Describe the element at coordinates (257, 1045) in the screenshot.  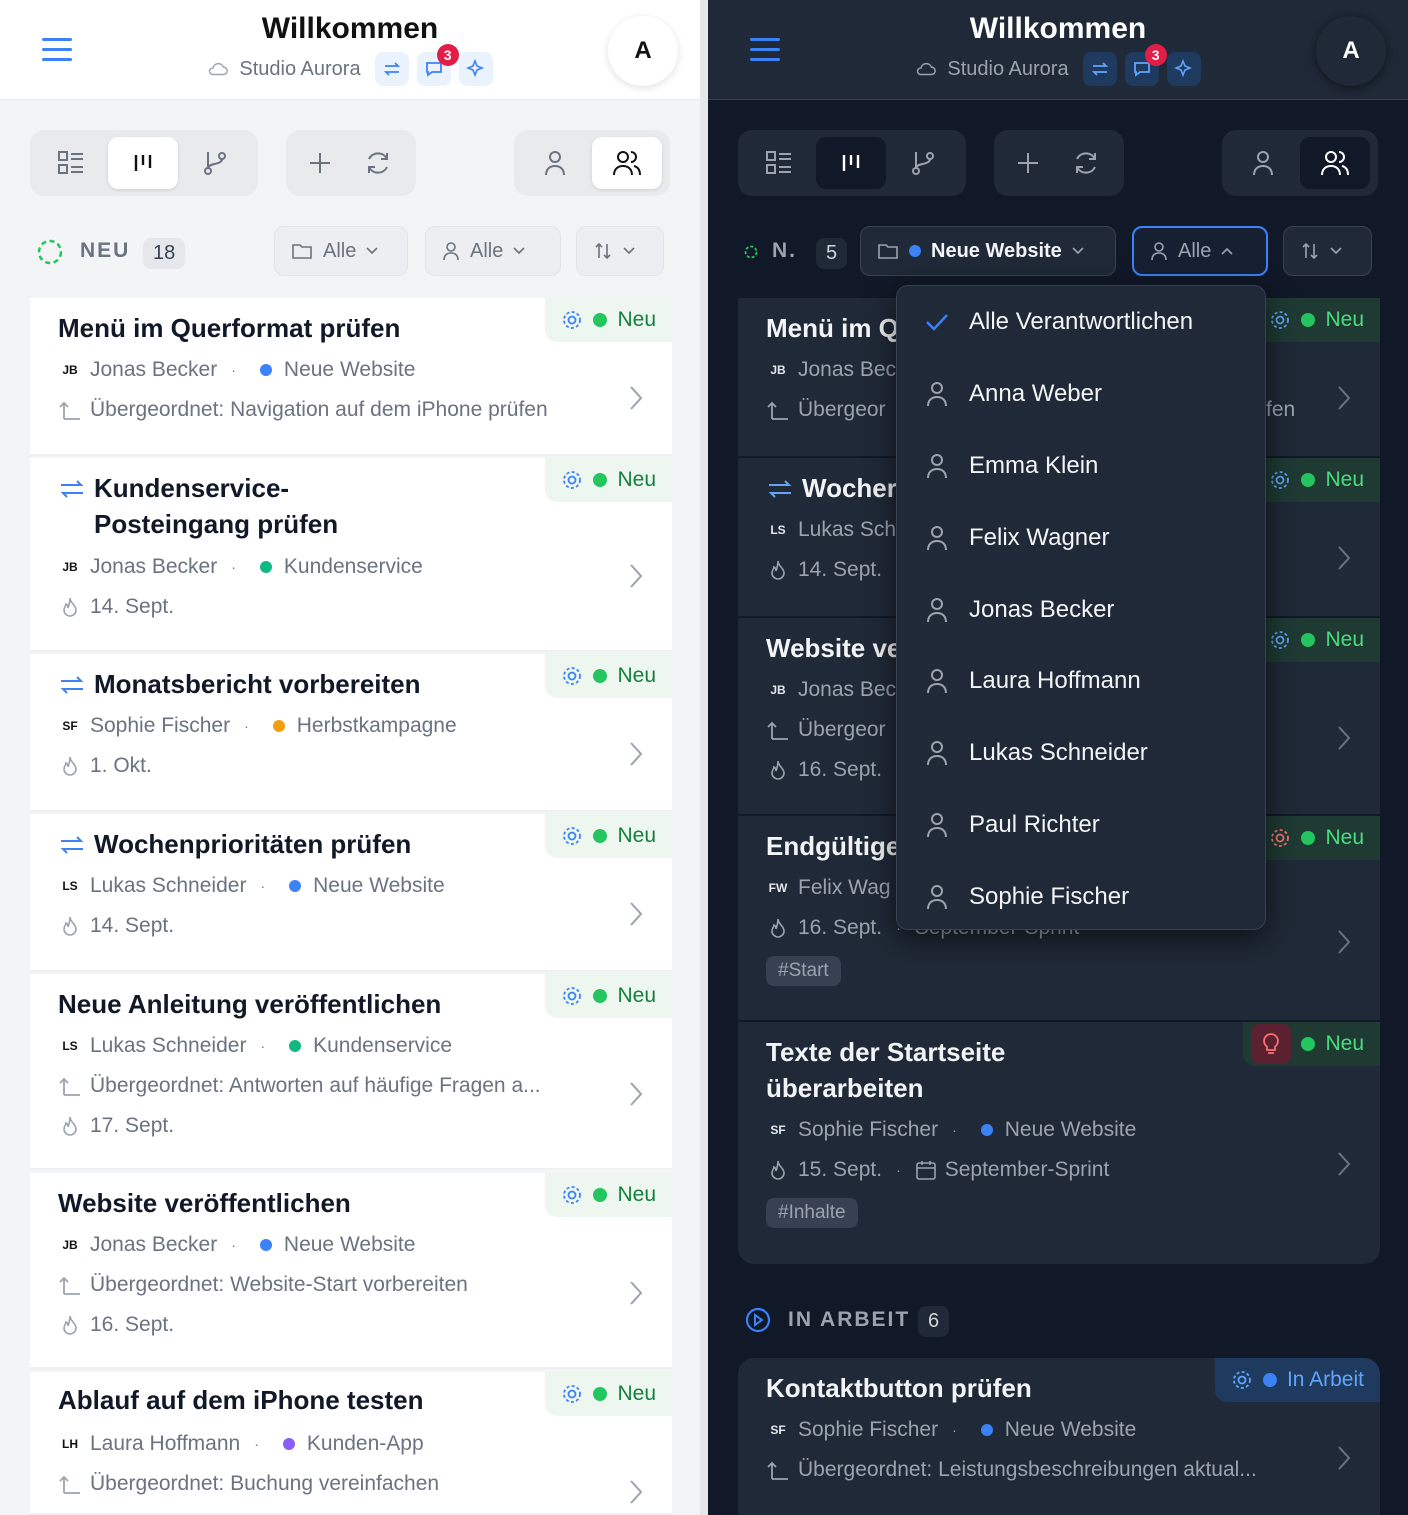
I see `task-meta: LS Lukas Schneider · Kundenservice` at that location.